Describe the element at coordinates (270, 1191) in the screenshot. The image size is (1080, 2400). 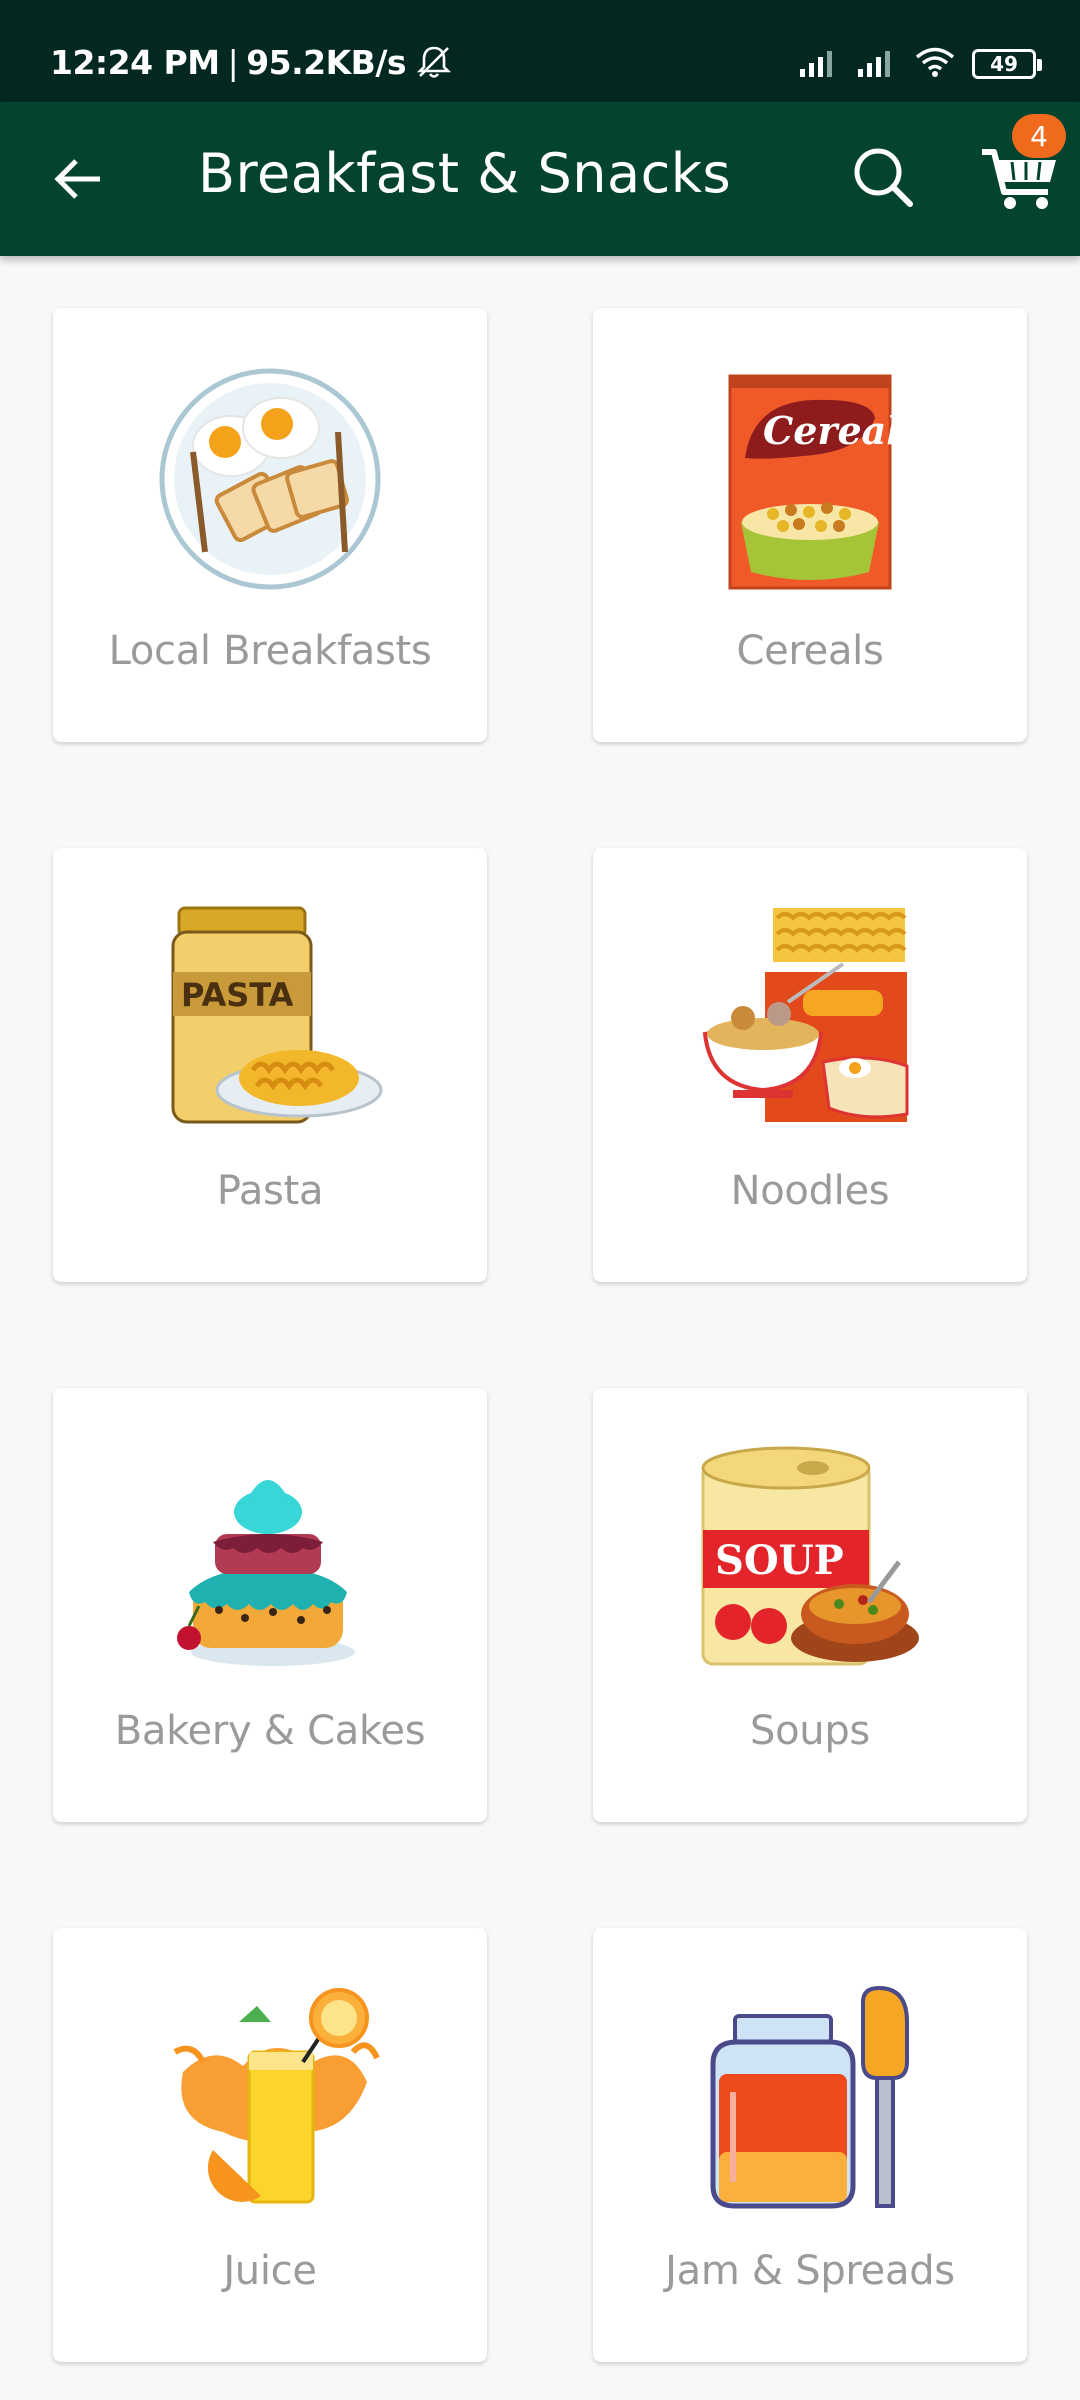
I see `category-label: Pasta` at that location.